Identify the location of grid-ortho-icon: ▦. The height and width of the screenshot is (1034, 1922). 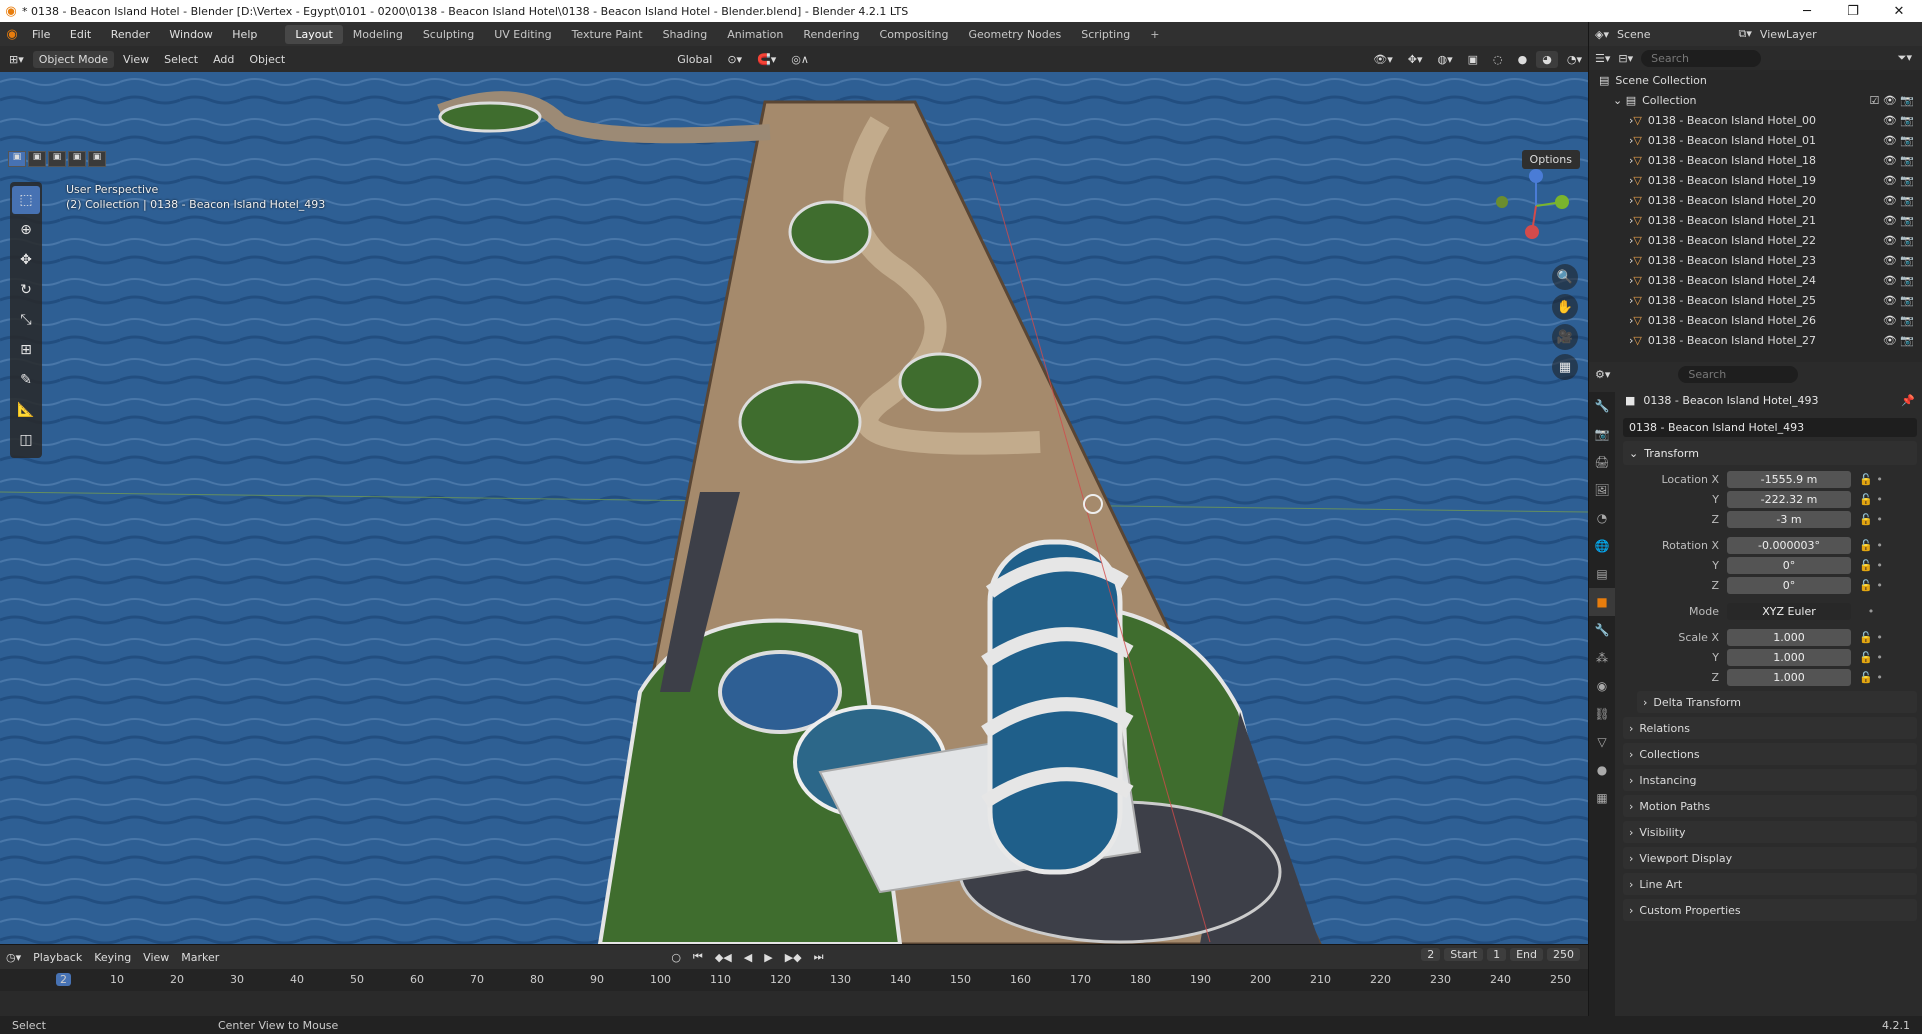
(1565, 367).